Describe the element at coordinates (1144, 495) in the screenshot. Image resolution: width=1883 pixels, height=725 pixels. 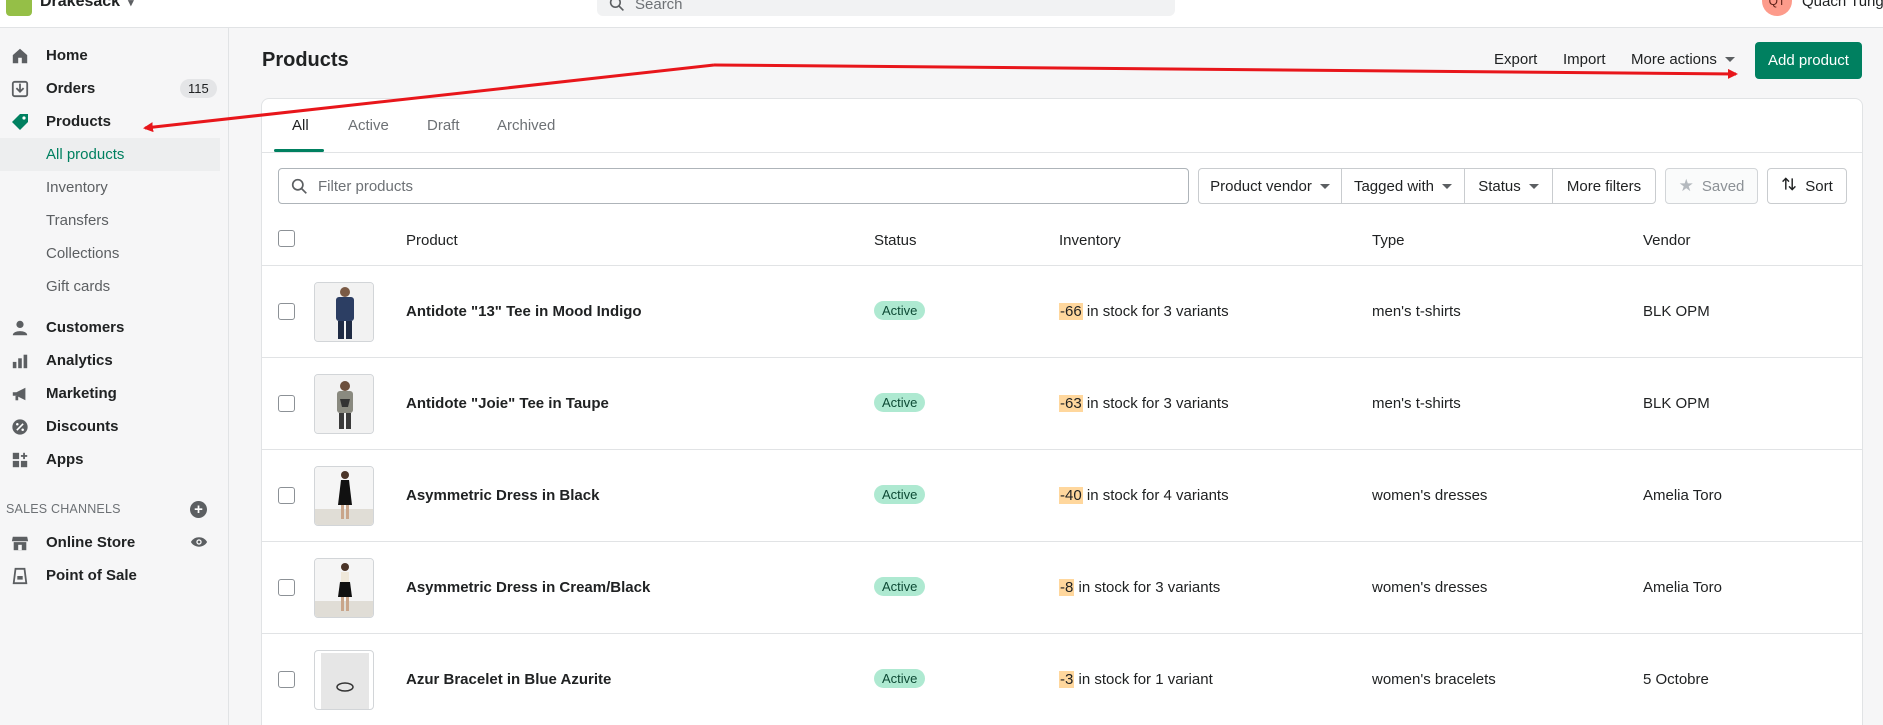
I see `inventory-cell: -40 in stock for 4 variants` at that location.